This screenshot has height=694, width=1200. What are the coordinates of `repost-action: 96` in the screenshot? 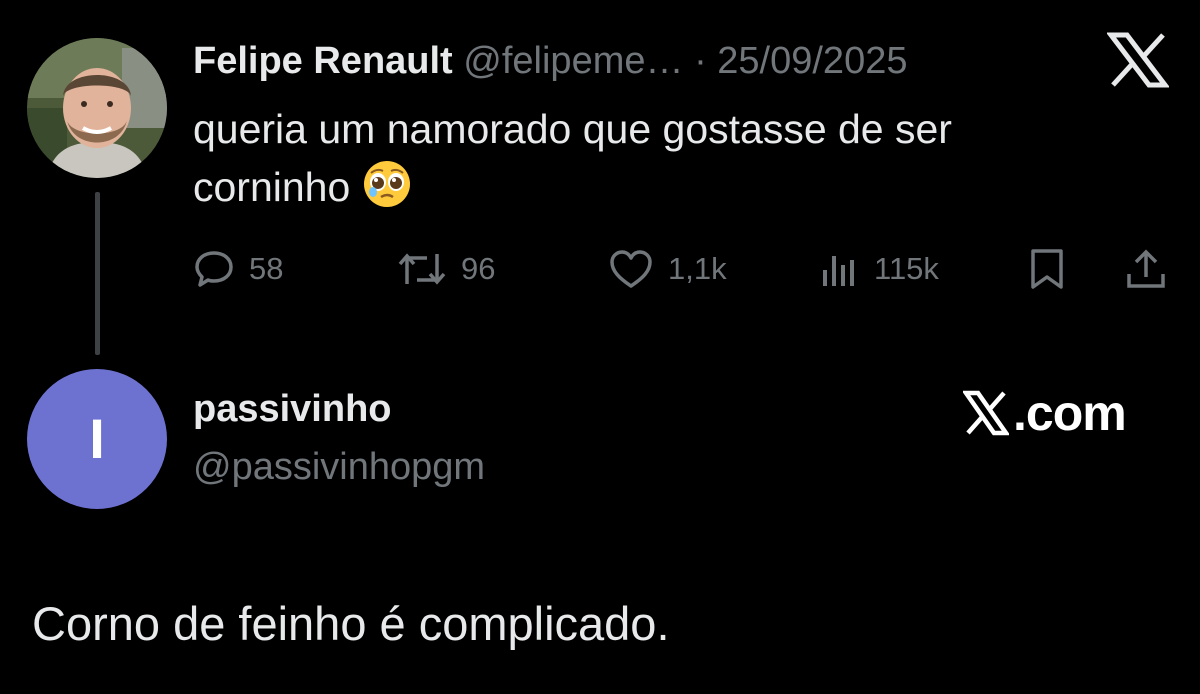 It's located at (446, 269).